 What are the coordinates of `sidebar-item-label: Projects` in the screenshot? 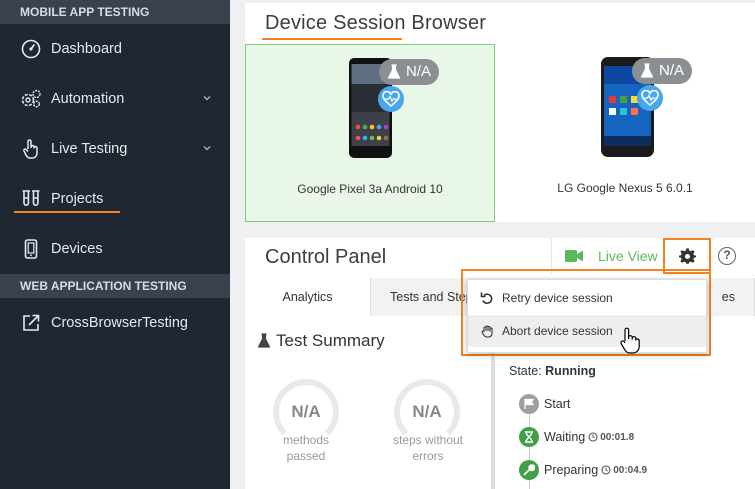 It's located at (77, 199).